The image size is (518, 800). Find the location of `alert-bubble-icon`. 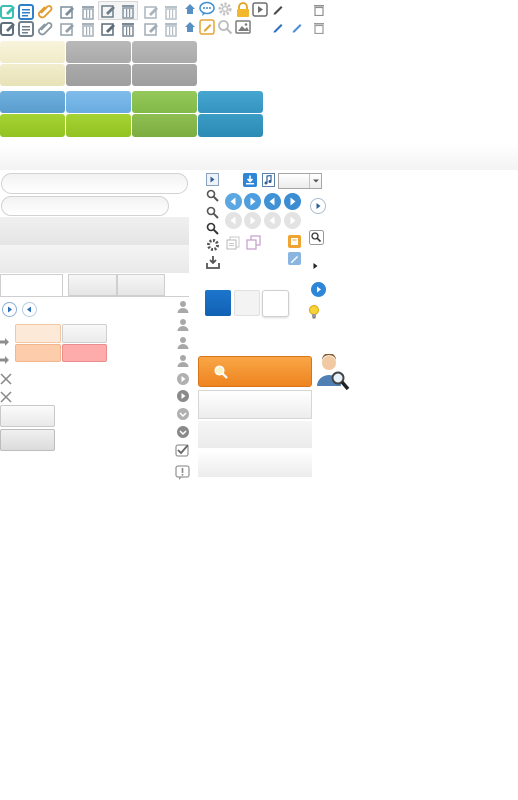

alert-bubble-icon is located at coordinates (182, 473).